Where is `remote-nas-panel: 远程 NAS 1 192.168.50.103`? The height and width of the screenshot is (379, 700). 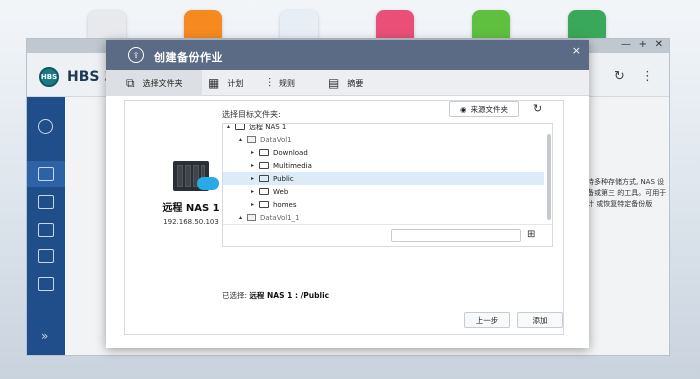
remote-nas-panel: 远程 NAS 1 192.168.50.103 is located at coordinates (191, 193).